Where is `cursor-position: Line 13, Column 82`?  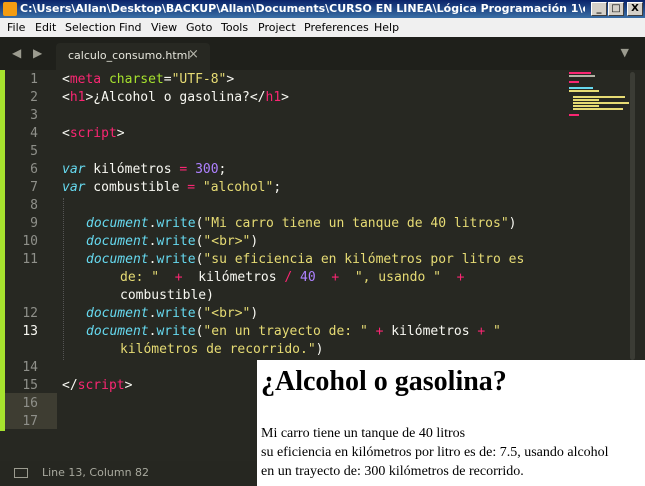
cursor-position: Line 13, Column 82 is located at coordinates (96, 472).